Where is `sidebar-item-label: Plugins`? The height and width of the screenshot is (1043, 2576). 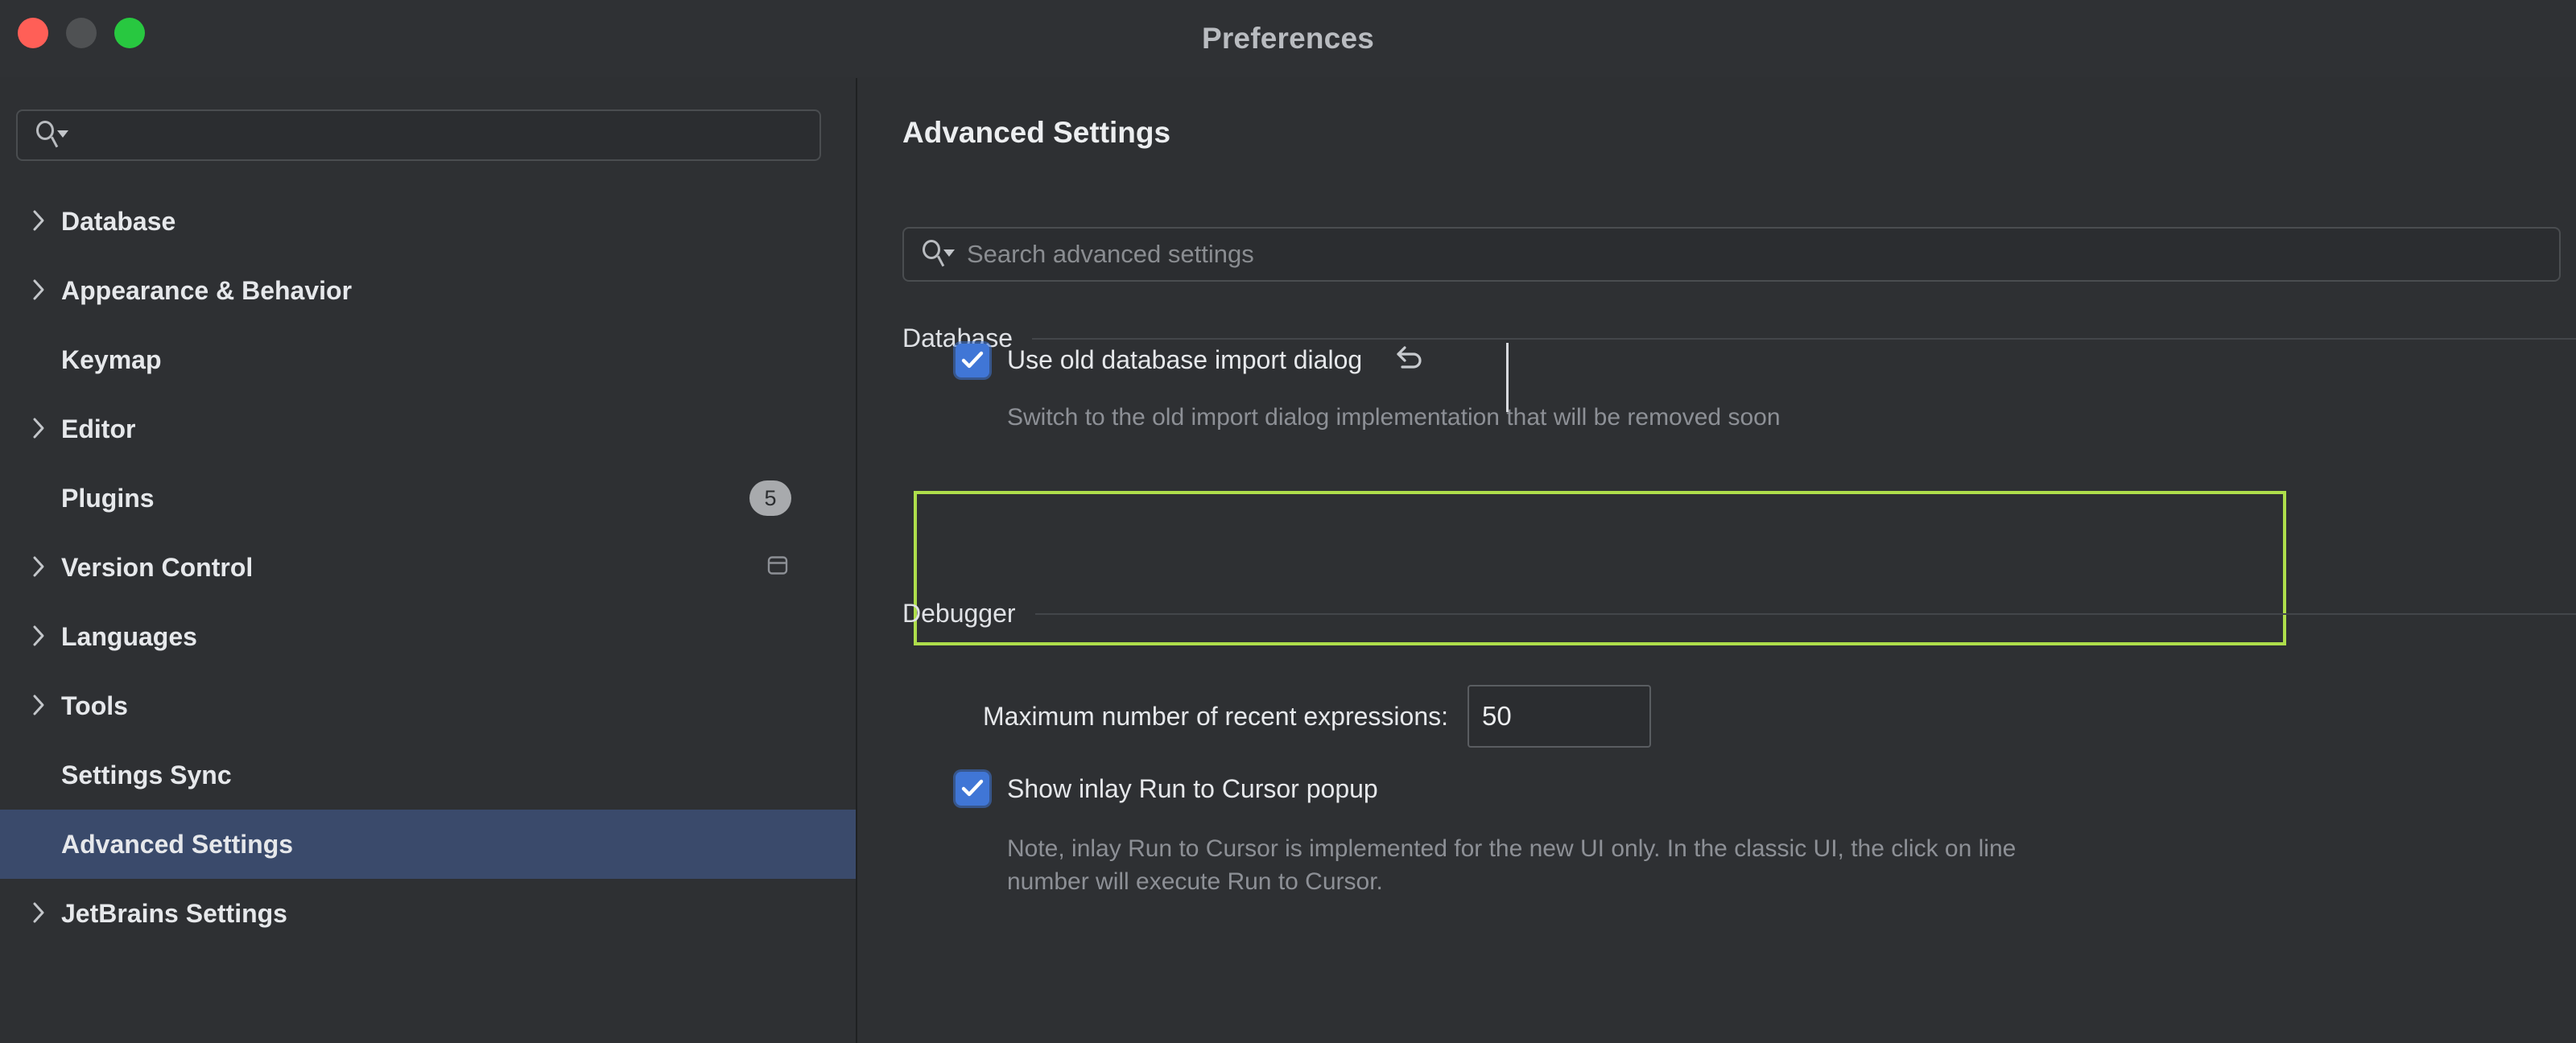
sidebar-item-label: Plugins is located at coordinates (108, 498).